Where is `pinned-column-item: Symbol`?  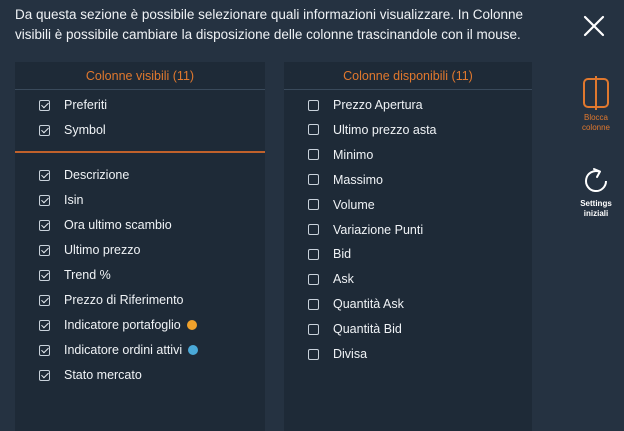 pinned-column-item: Symbol is located at coordinates (72, 130).